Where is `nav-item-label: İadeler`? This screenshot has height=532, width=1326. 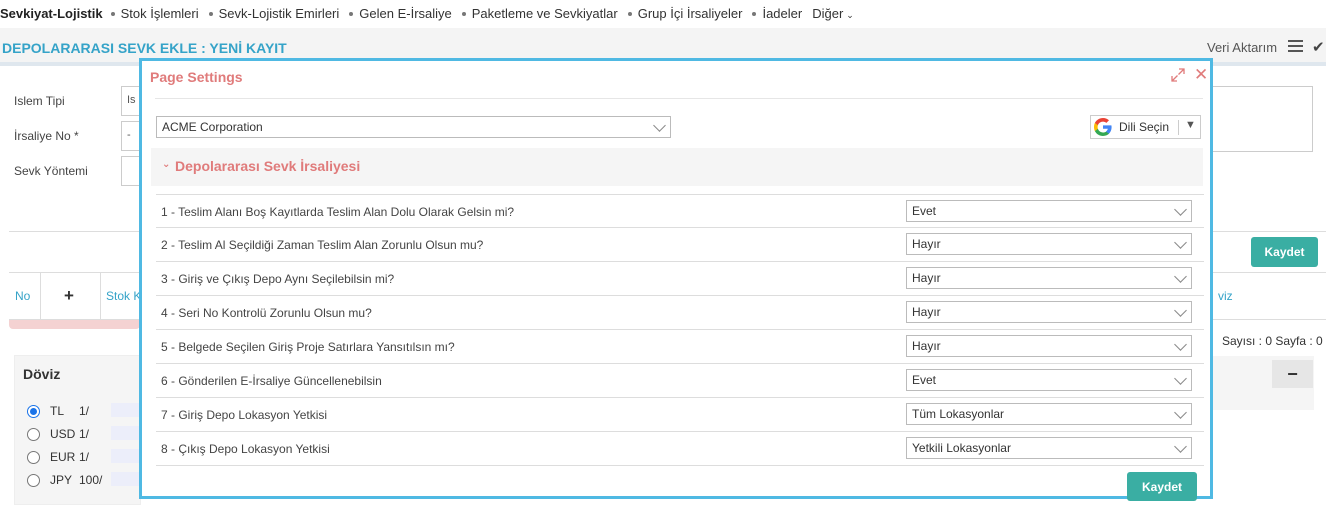
nav-item-label: İadeler is located at coordinates (782, 13).